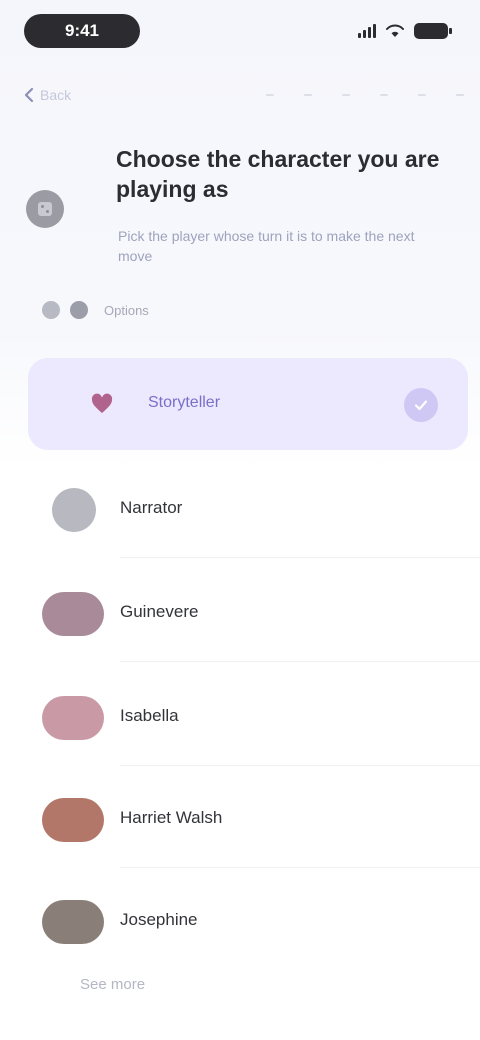  I want to click on filter-icon, so click(51, 310).